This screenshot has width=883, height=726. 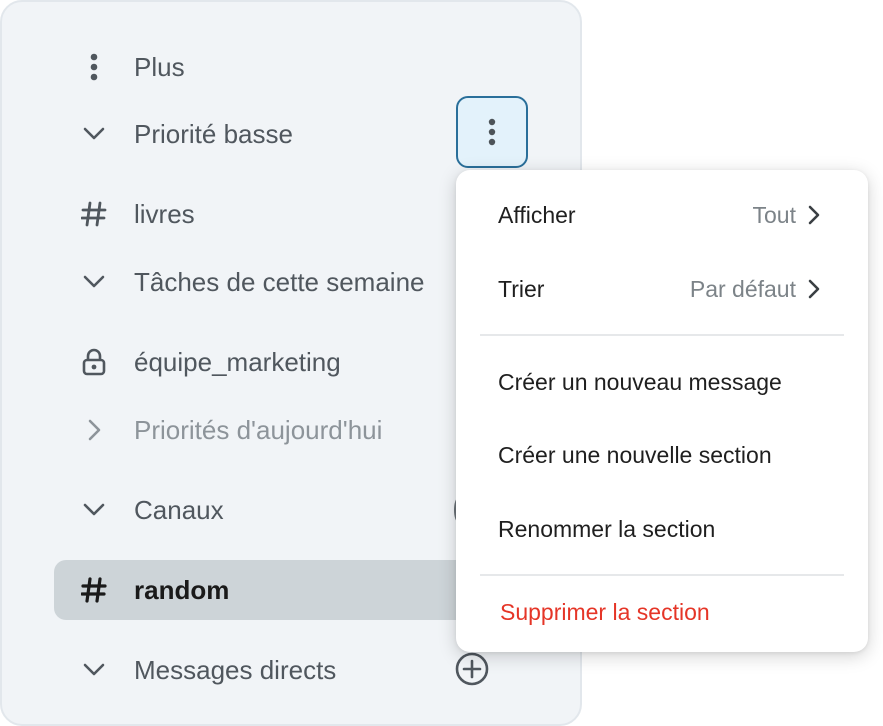 I want to click on section-header-label: Priorité basse, so click(x=213, y=133).